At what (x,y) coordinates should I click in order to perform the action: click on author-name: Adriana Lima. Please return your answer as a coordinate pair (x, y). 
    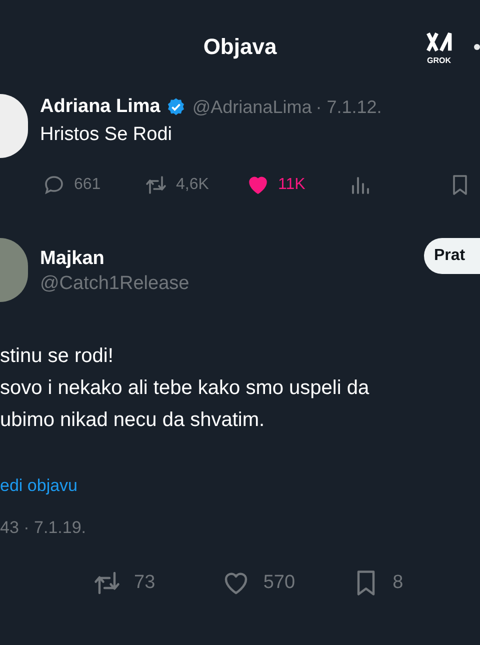
    Looking at the image, I should click on (100, 107).